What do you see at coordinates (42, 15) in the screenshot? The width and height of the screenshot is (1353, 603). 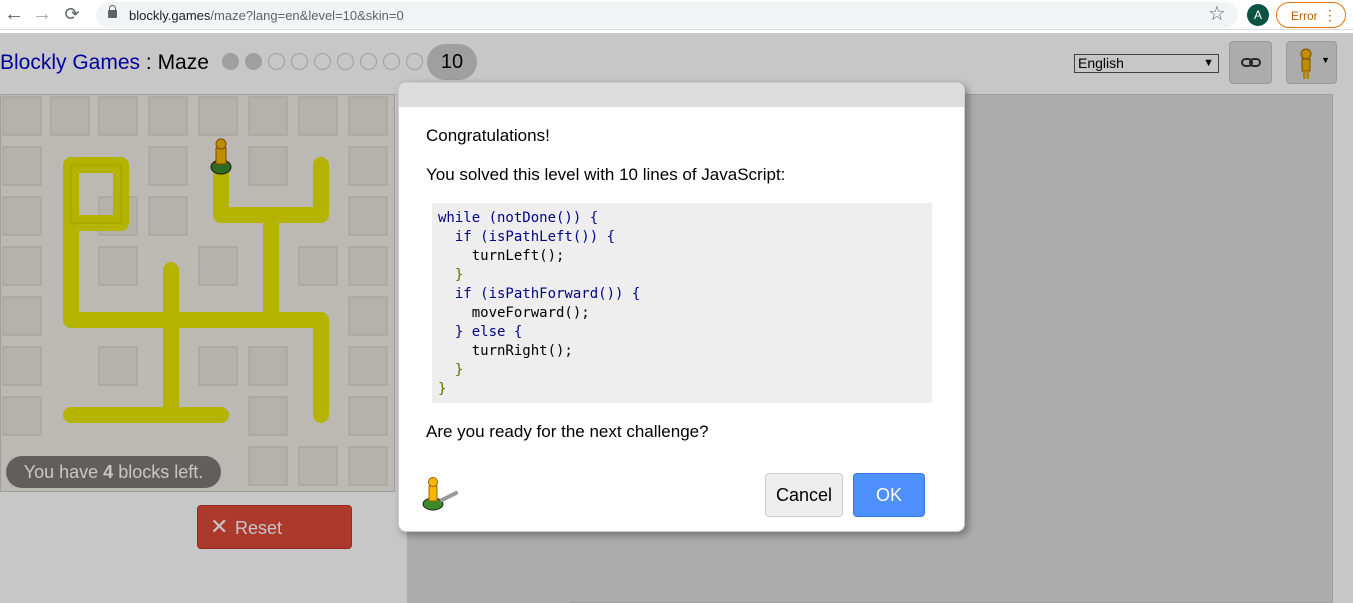 I see `forward-arrow-icon: →` at bounding box center [42, 15].